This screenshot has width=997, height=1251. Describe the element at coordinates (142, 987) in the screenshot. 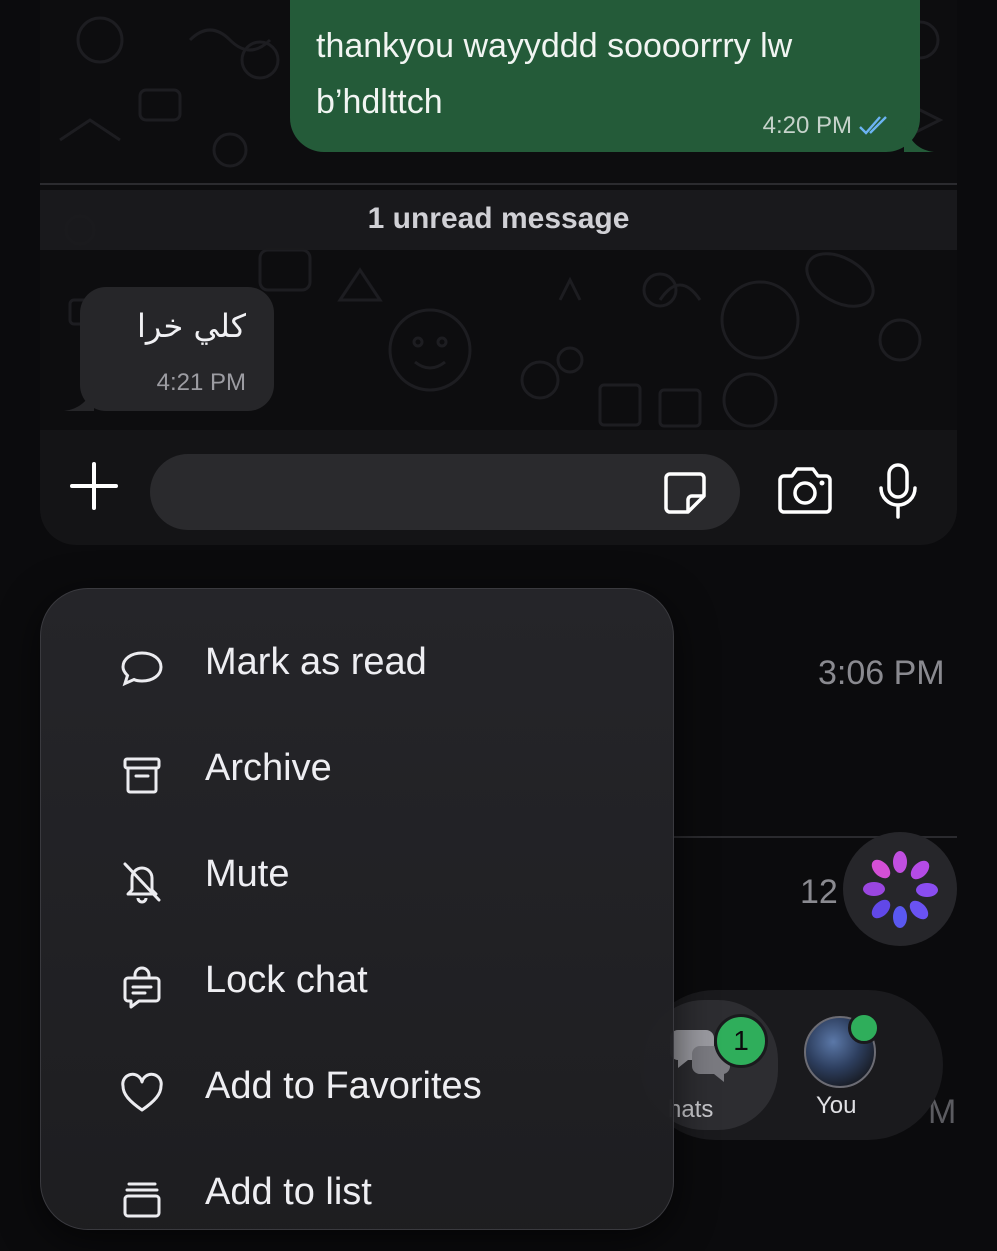

I see `lock-chat-icon` at that location.